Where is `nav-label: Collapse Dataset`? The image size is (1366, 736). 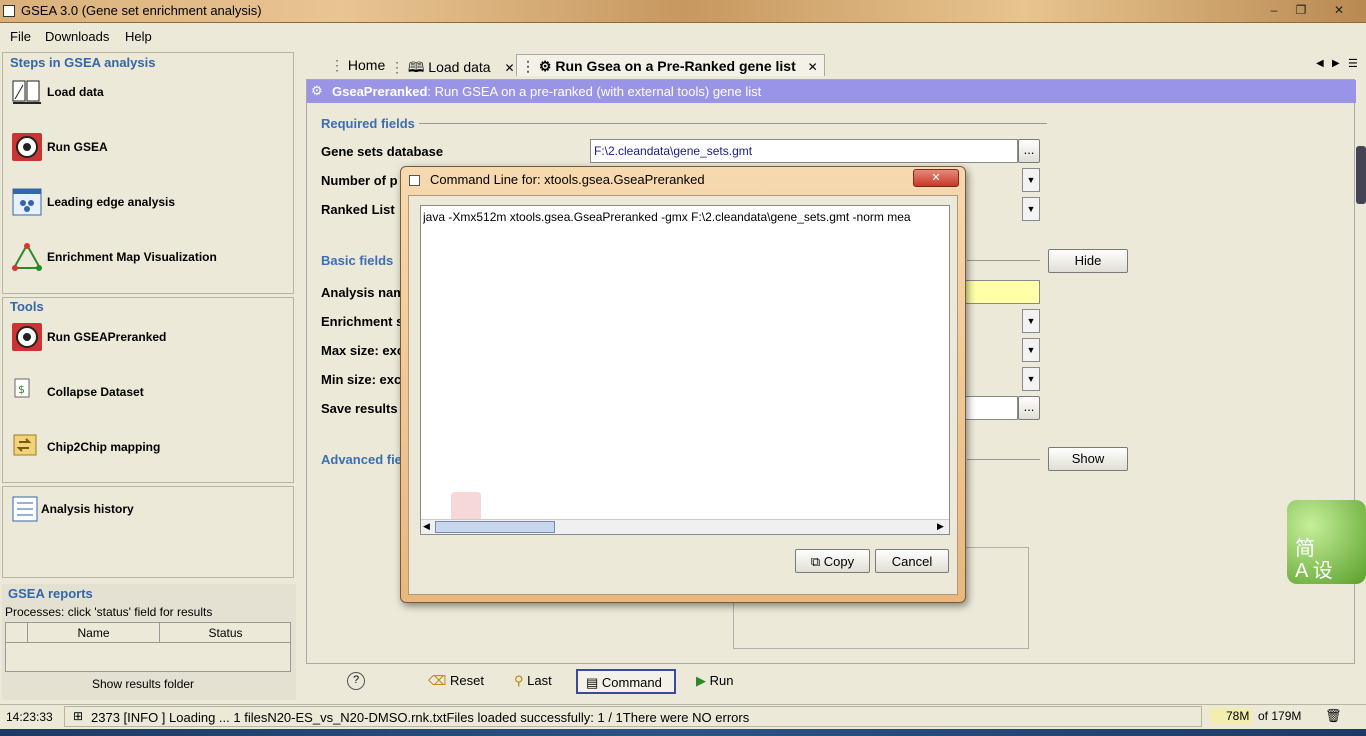
nav-label: Collapse Dataset is located at coordinates (95, 392).